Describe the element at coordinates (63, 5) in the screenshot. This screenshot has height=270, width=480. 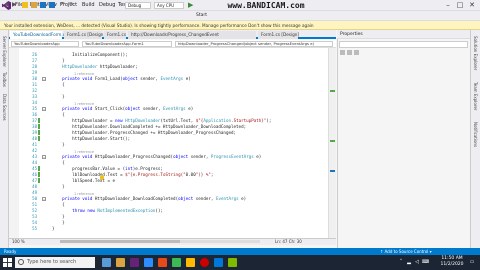
I see `undo-icon: ↶` at that location.